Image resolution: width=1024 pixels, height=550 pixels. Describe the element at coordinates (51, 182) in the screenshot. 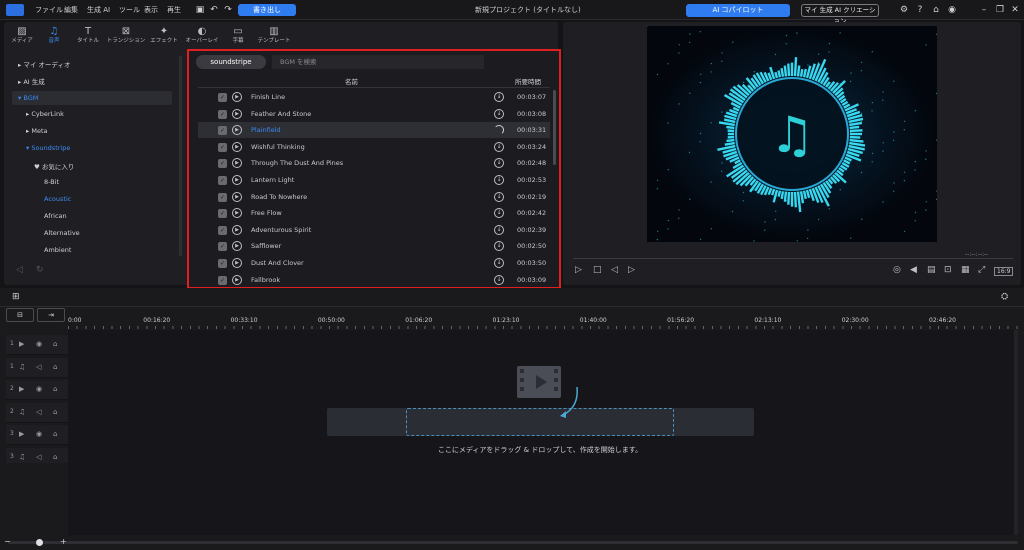

I see `tree-item-8bit: 8-Bit` at that location.